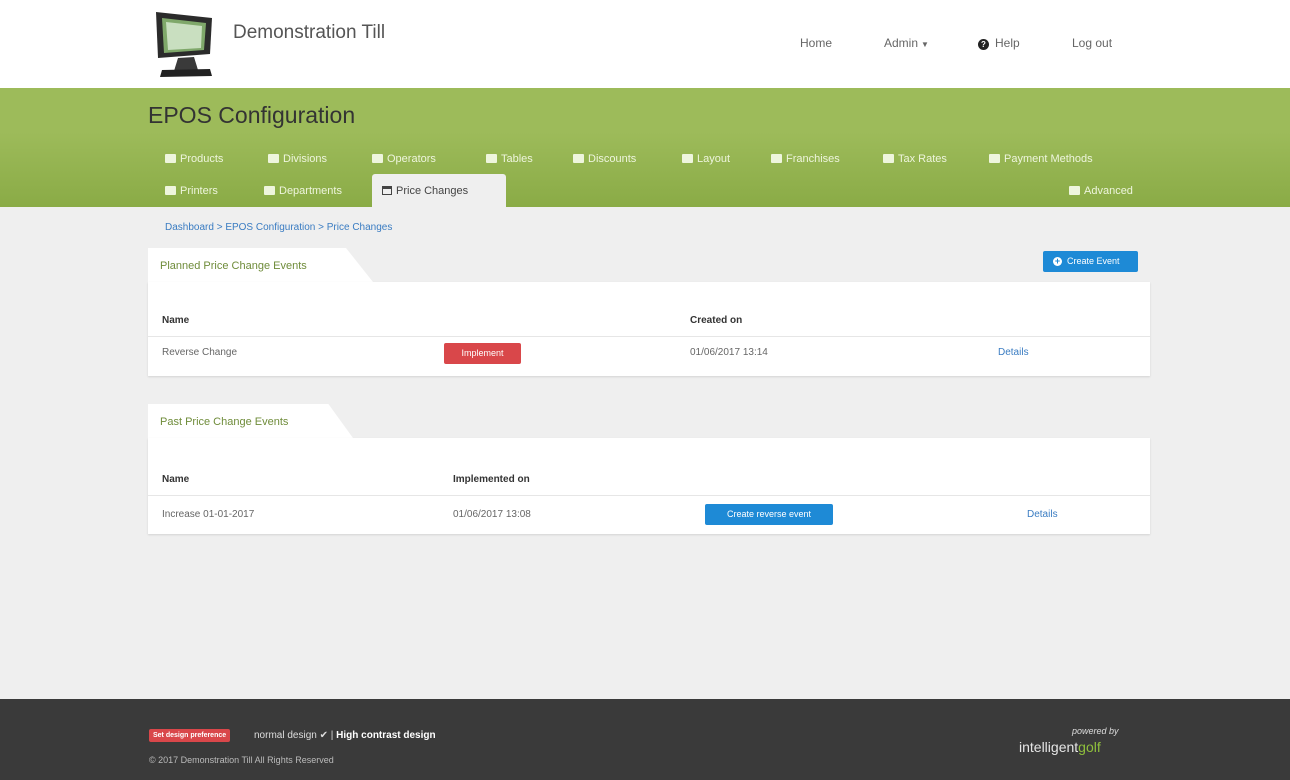 This screenshot has width=1290, height=780. I want to click on app-title: Demonstration Till, so click(309, 32).